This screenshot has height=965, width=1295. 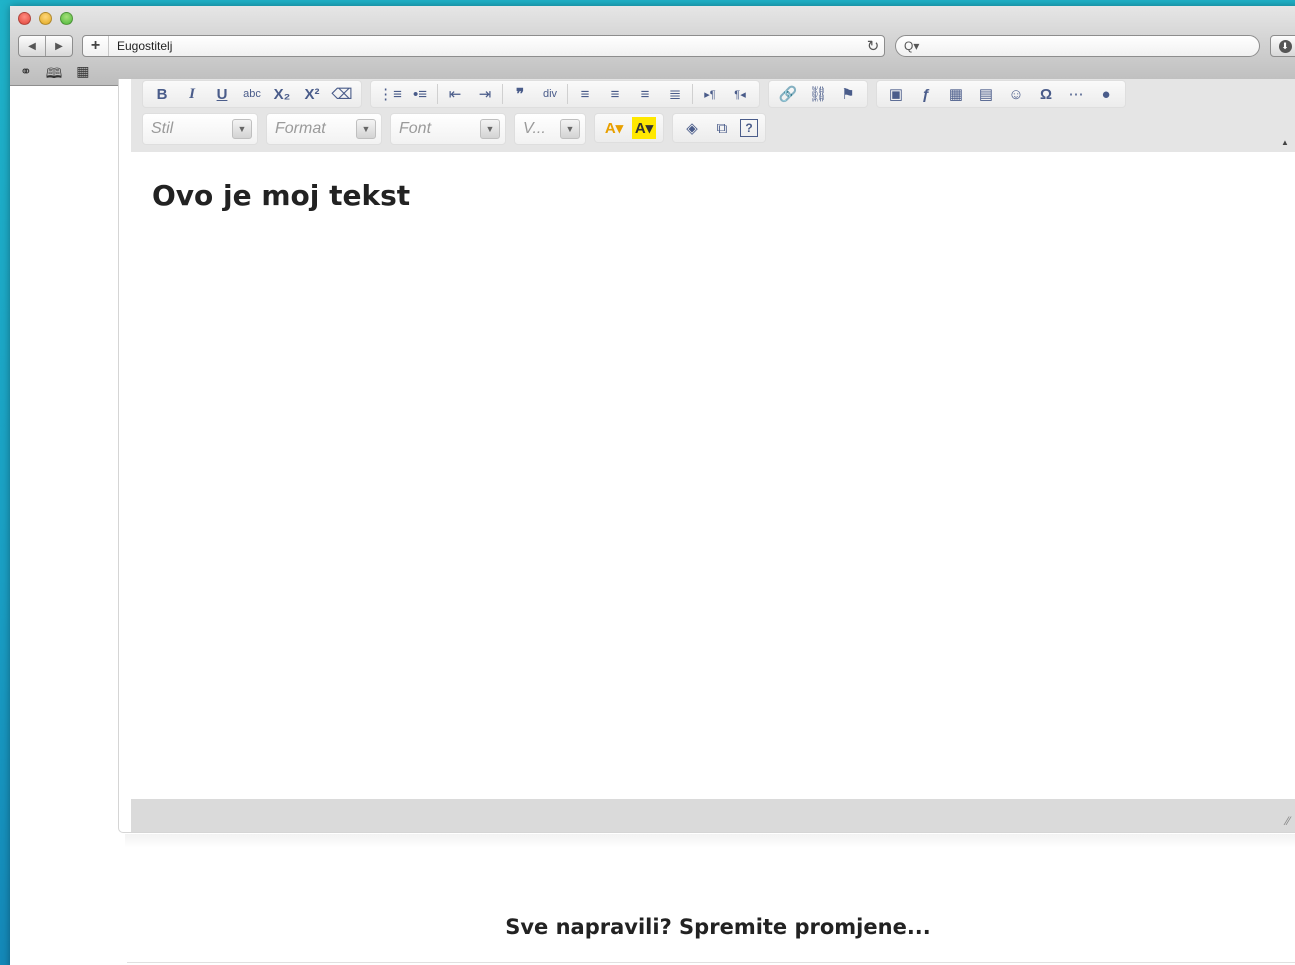 What do you see at coordinates (565, 94) in the screenshot?
I see `toolbar-group: ⋮≡ •≡ ⇤ ⇥ ❞ div ≡ ≡ ≡ ≣ ▸¶ ¶◂` at bounding box center [565, 94].